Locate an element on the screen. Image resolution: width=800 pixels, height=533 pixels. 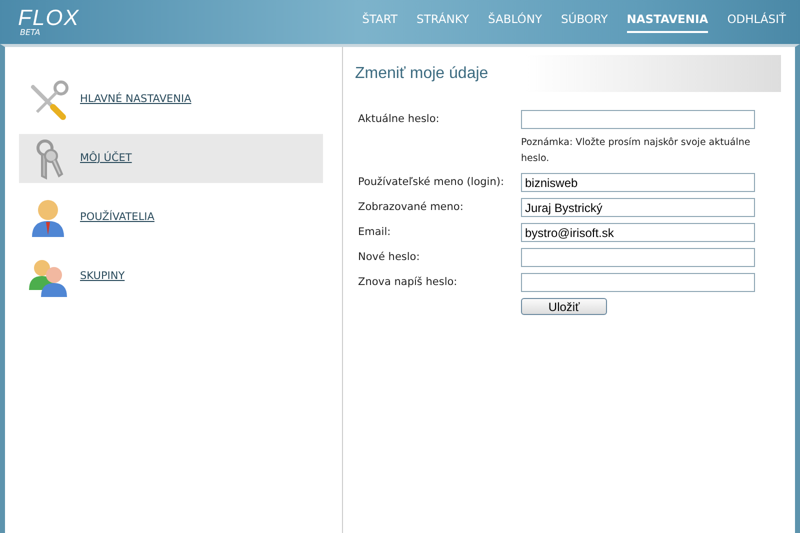
note-text: Poznámka: Vložte prosím najskôr svoje aktuálne heslo. is located at coordinates (636, 151).